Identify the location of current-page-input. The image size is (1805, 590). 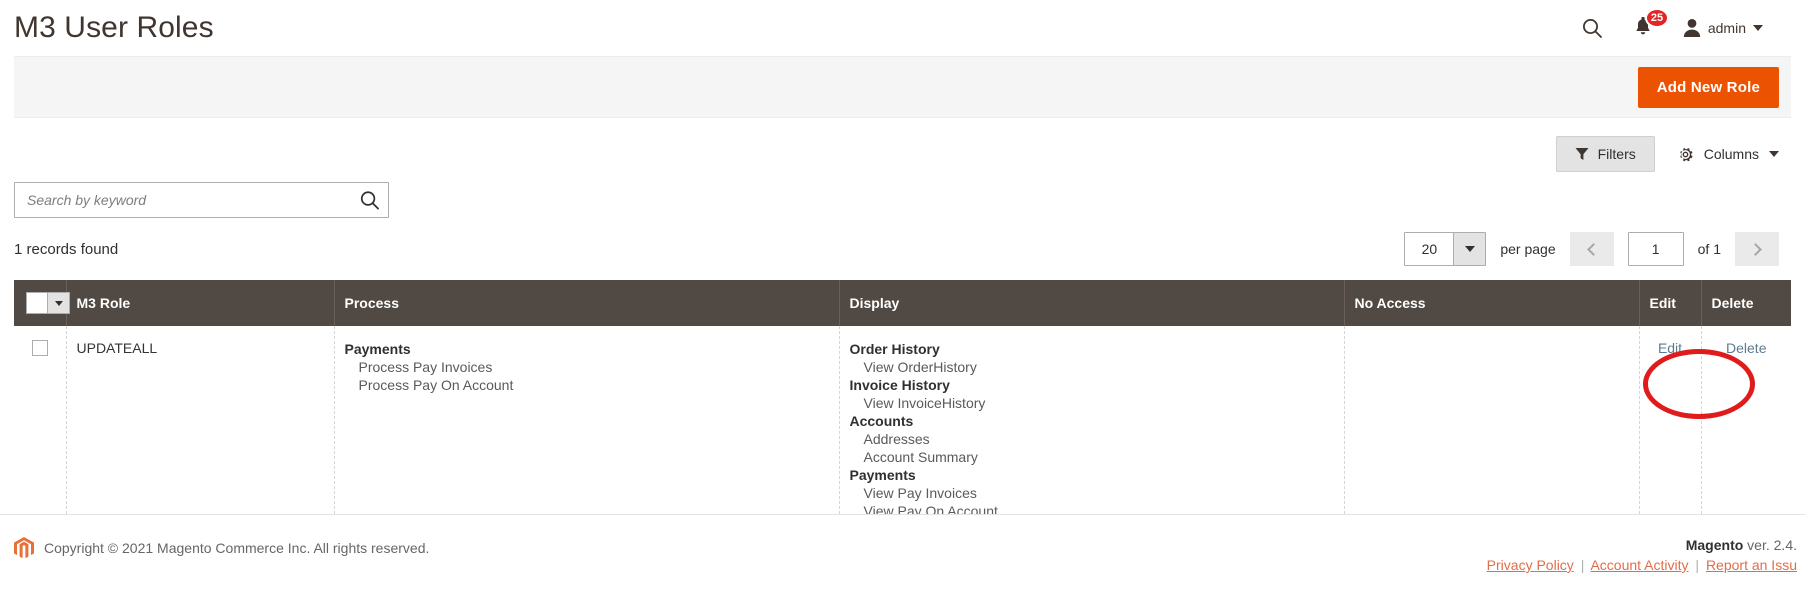
(1655, 249).